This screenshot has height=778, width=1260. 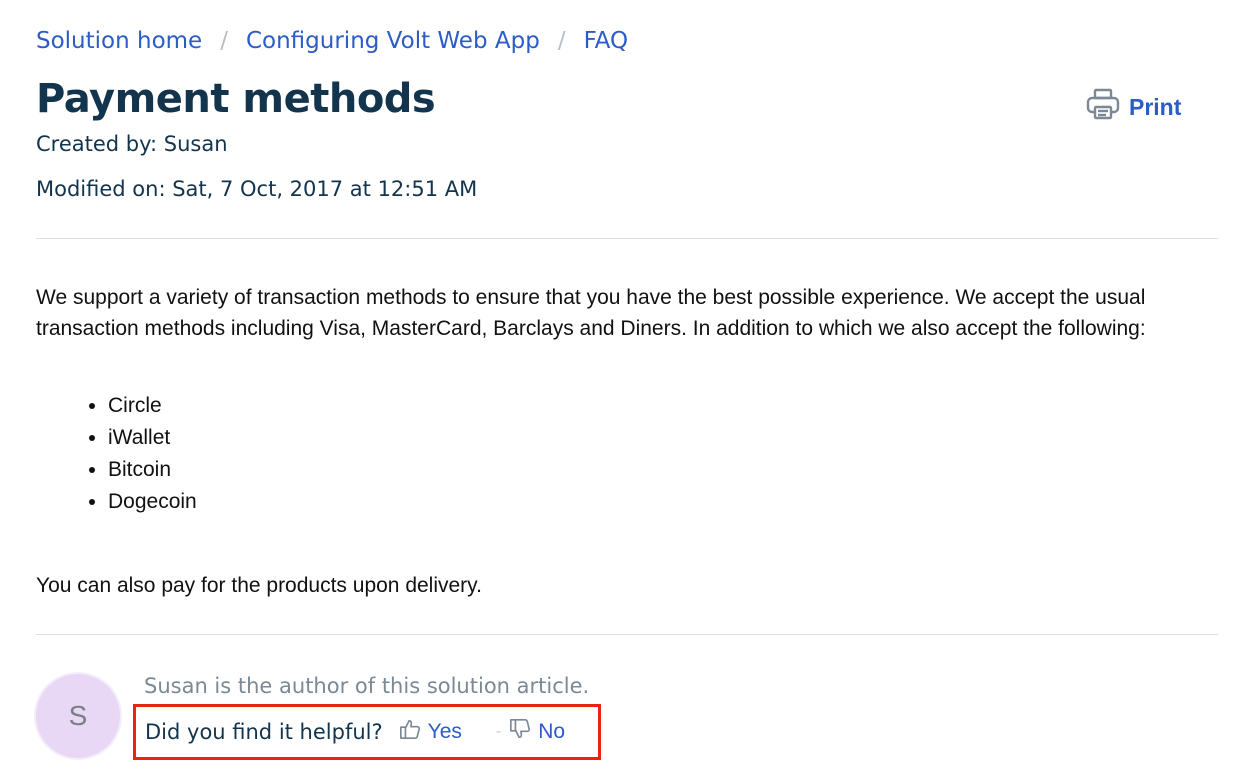 I want to click on thumbs-up-button: Yes, so click(x=430, y=732).